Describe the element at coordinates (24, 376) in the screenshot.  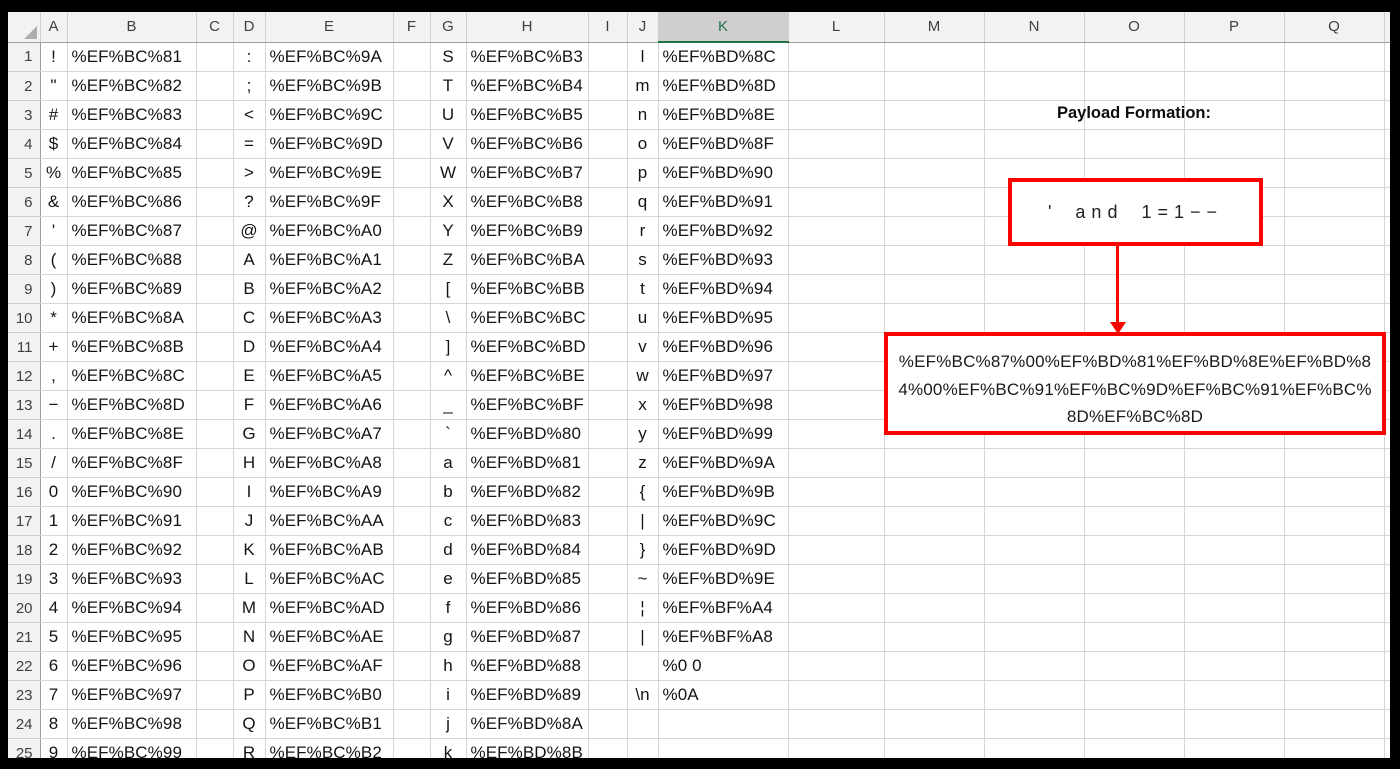
I see `row-header-12: 12` at that location.